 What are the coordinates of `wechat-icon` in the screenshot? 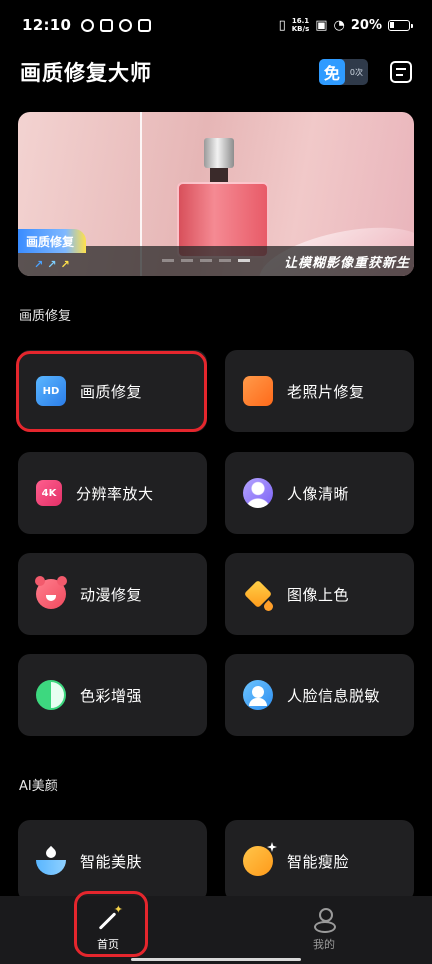 It's located at (88, 25).